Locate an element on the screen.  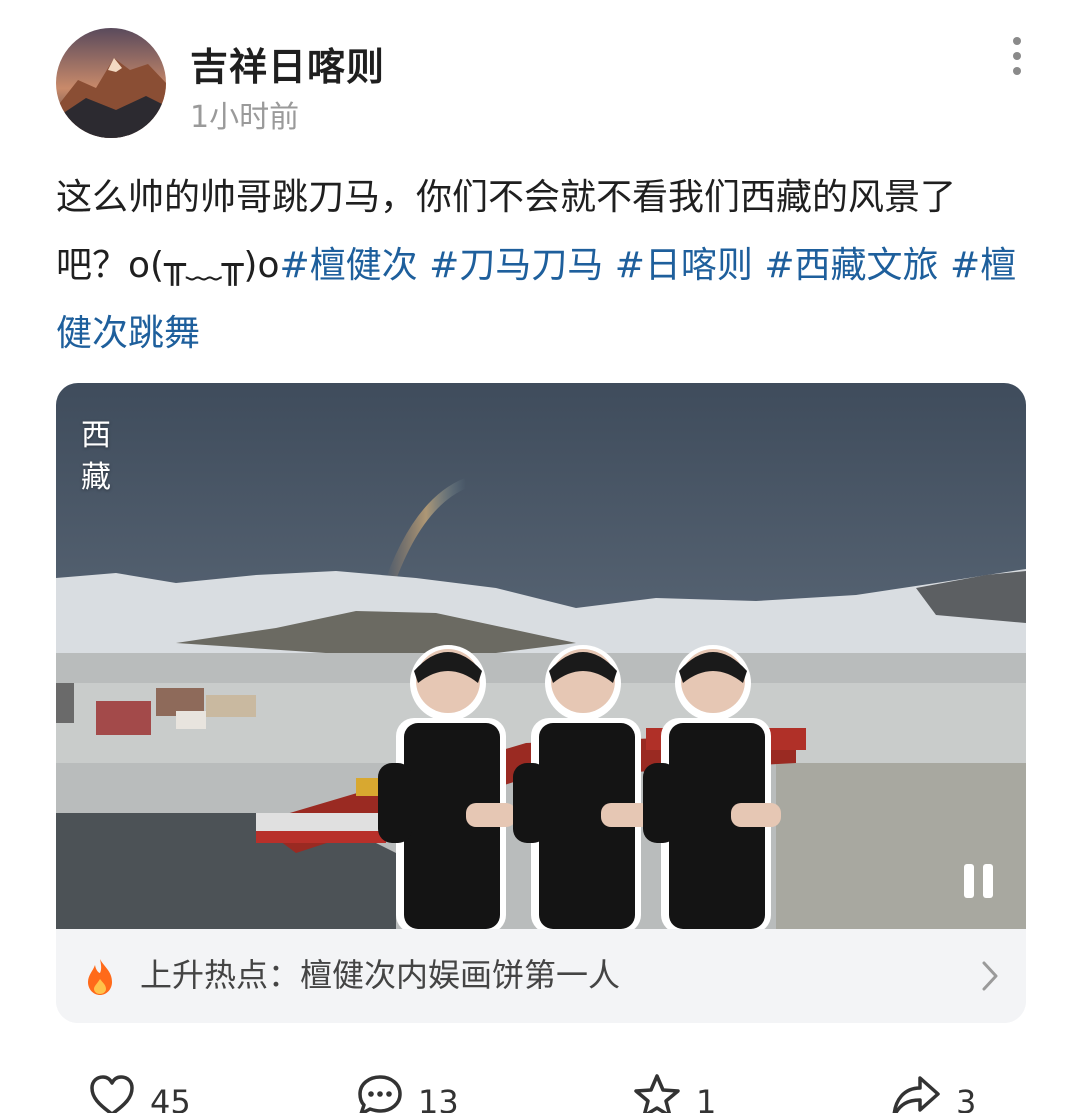
hashtag-link: #檀健次 is located at coordinates (349, 265).